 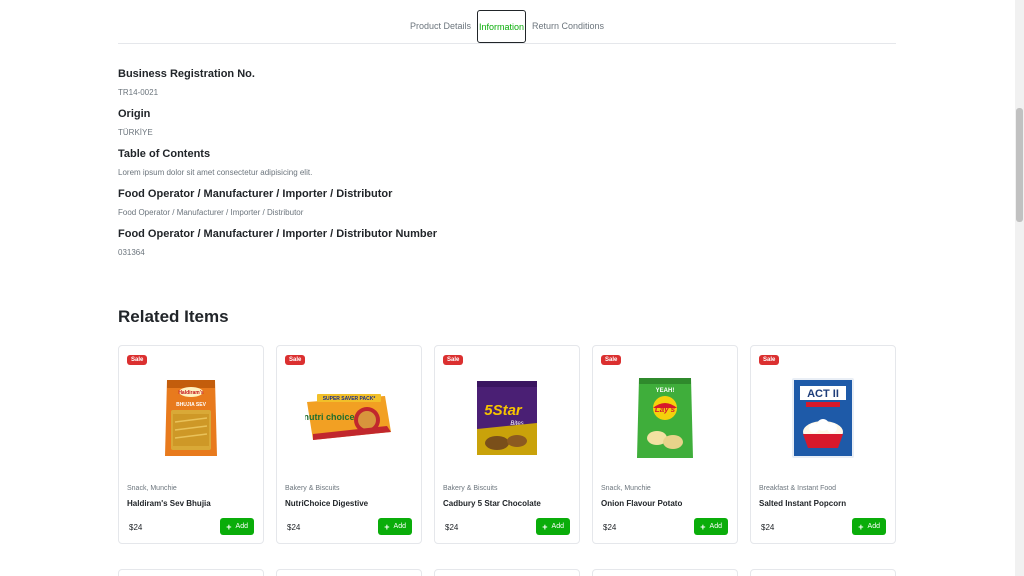 What do you see at coordinates (191, 393) in the screenshot?
I see `package-brand-text: Haldiram's` at bounding box center [191, 393].